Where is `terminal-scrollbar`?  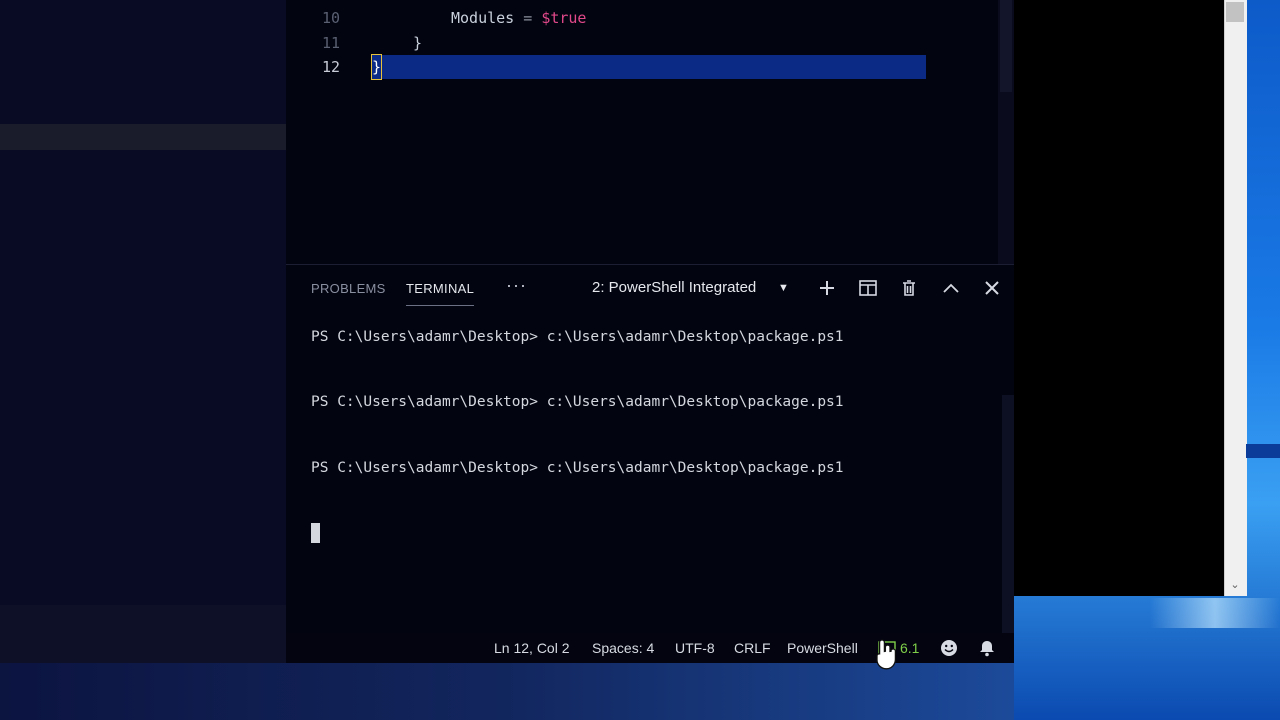 terminal-scrollbar is located at coordinates (1008, 514).